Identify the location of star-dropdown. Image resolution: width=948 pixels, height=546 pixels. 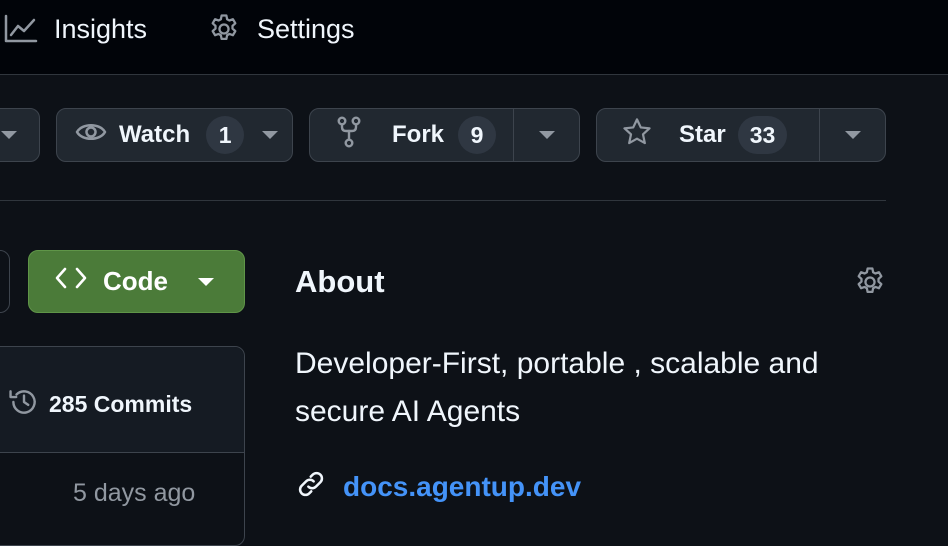
(852, 135).